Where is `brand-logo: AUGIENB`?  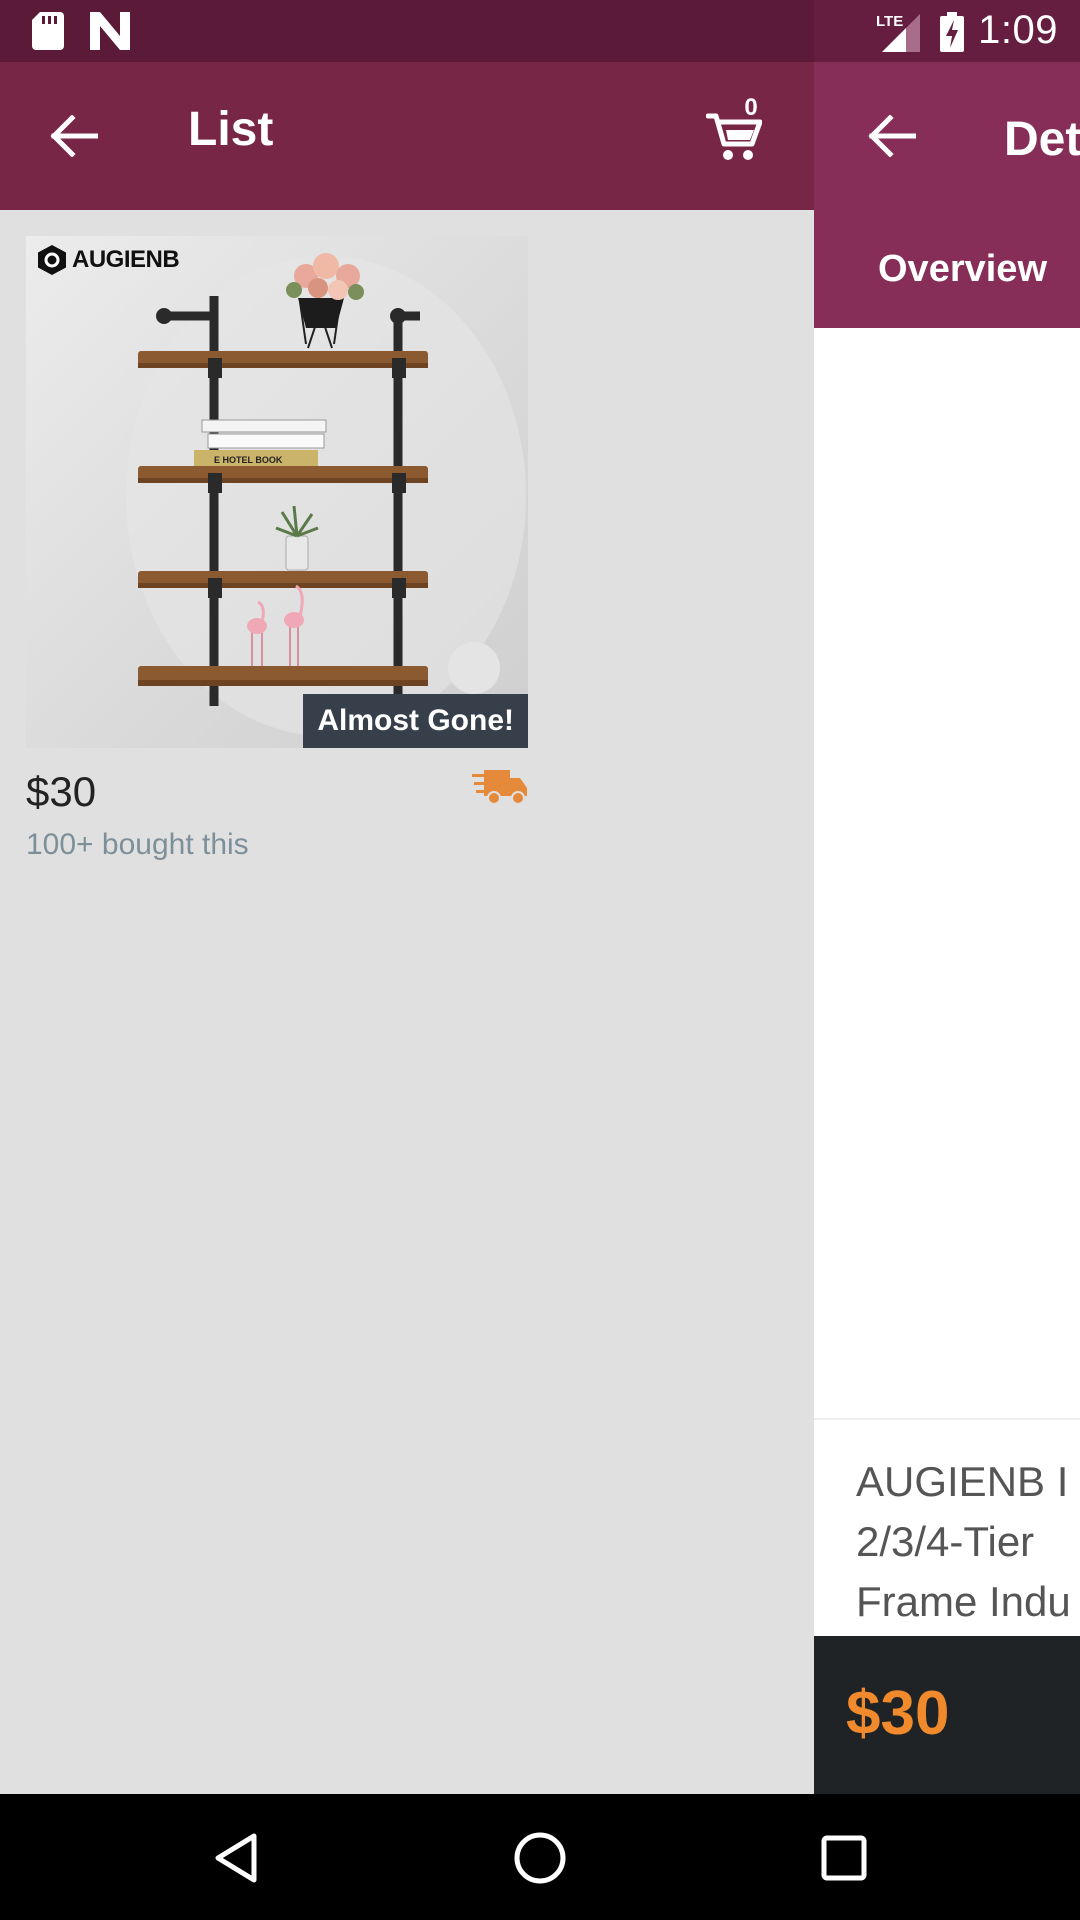 brand-logo: AUGIENB is located at coordinates (108, 260).